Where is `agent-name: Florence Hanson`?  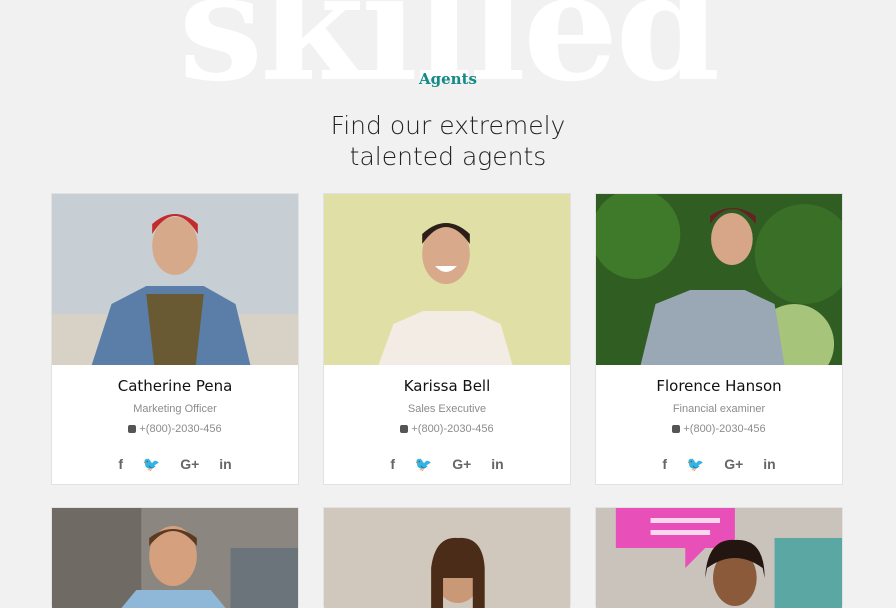 agent-name: Florence Hanson is located at coordinates (719, 386).